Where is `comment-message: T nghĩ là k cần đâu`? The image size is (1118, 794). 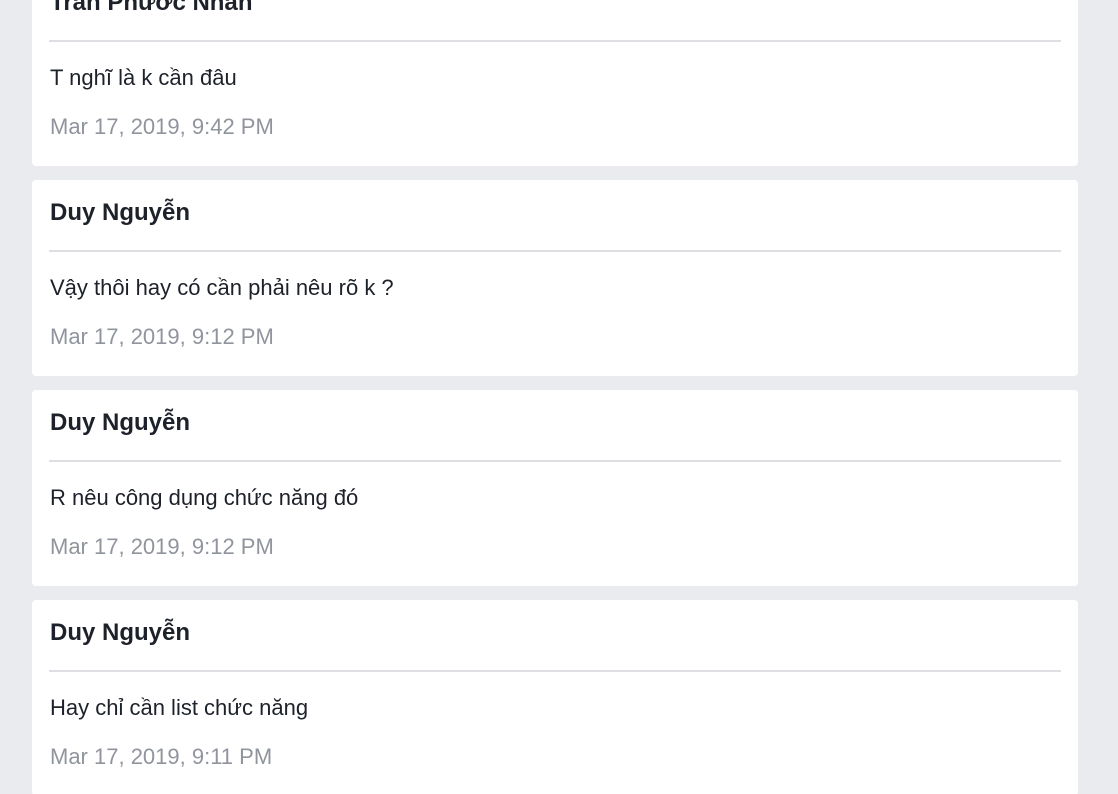
comment-message: T nghĩ là k cần đâu is located at coordinates (143, 77).